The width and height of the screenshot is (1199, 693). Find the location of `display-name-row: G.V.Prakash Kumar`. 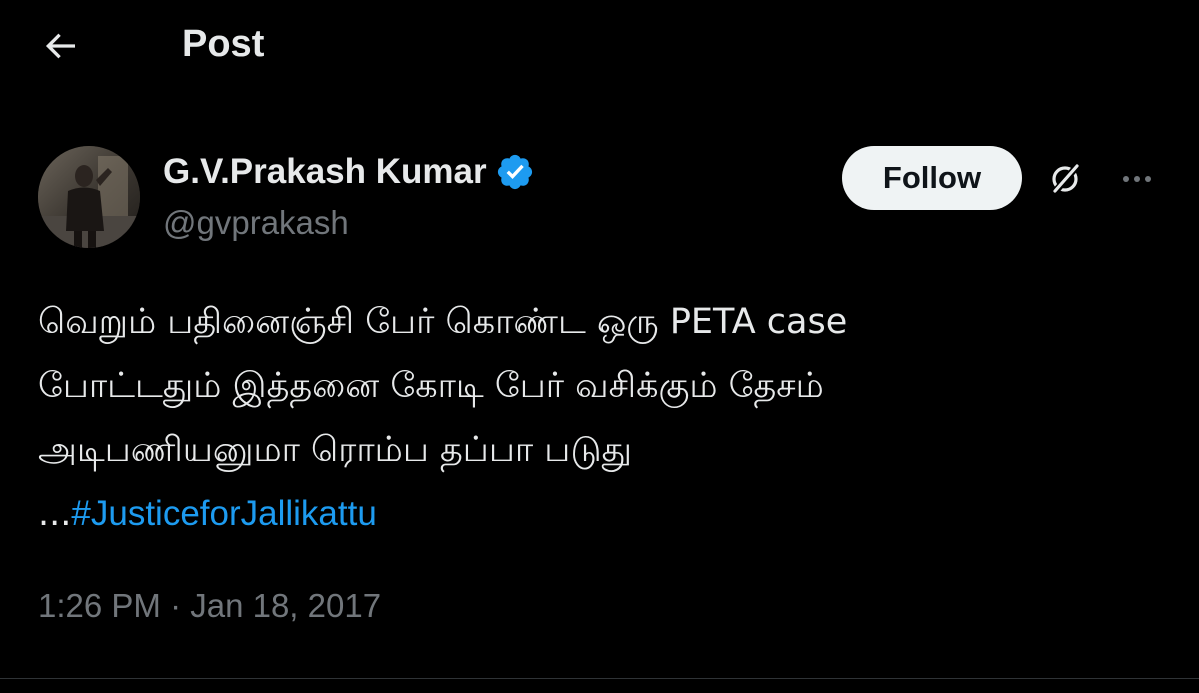

display-name-row: G.V.Prakash Kumar is located at coordinates (349, 172).